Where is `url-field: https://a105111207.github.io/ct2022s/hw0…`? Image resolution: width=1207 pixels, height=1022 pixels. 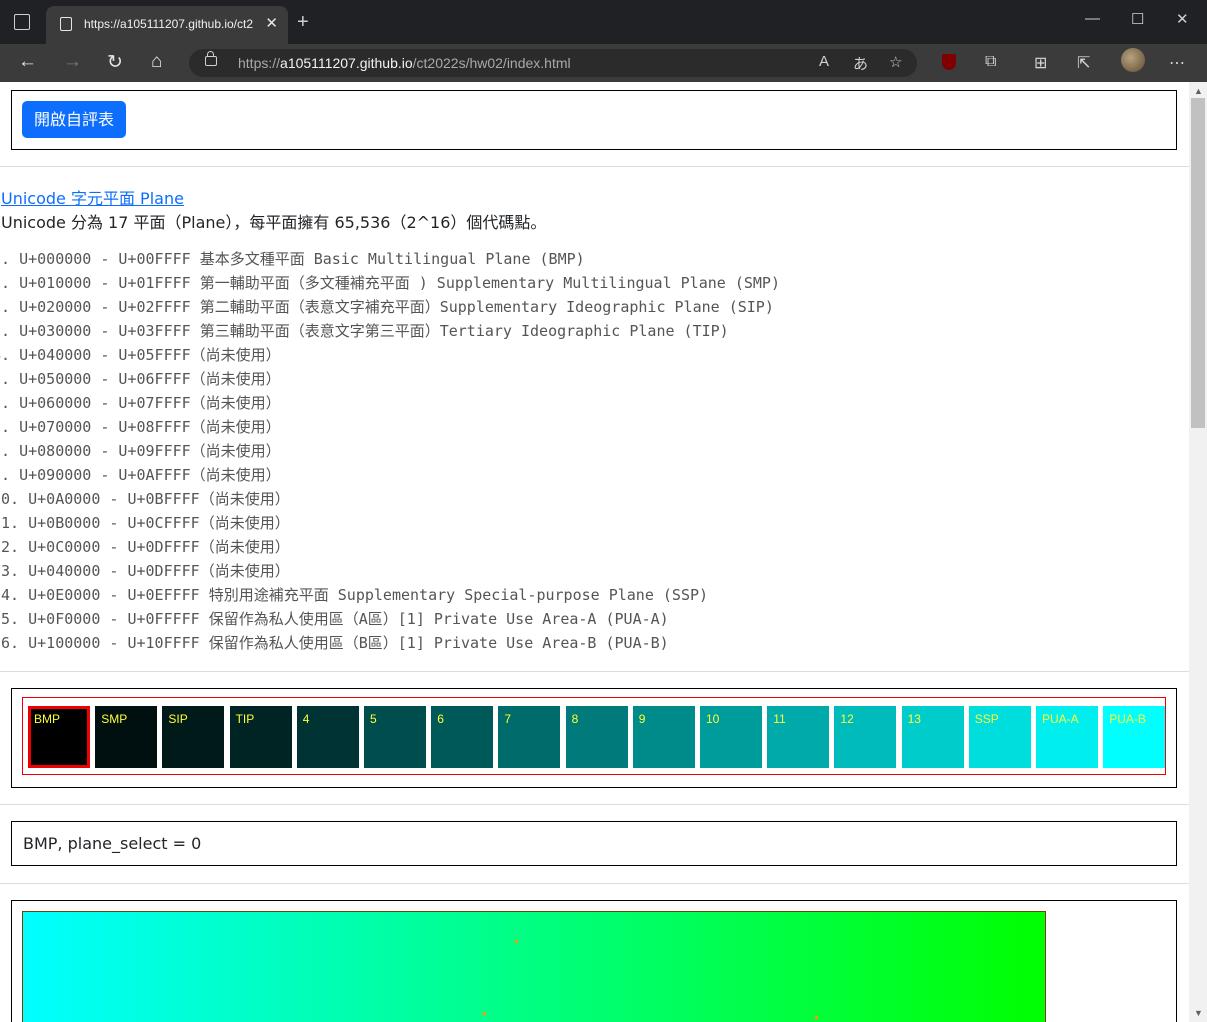
url-field: https://a105111207.github.io/ct2022s/hw0… is located at coordinates (553, 63).